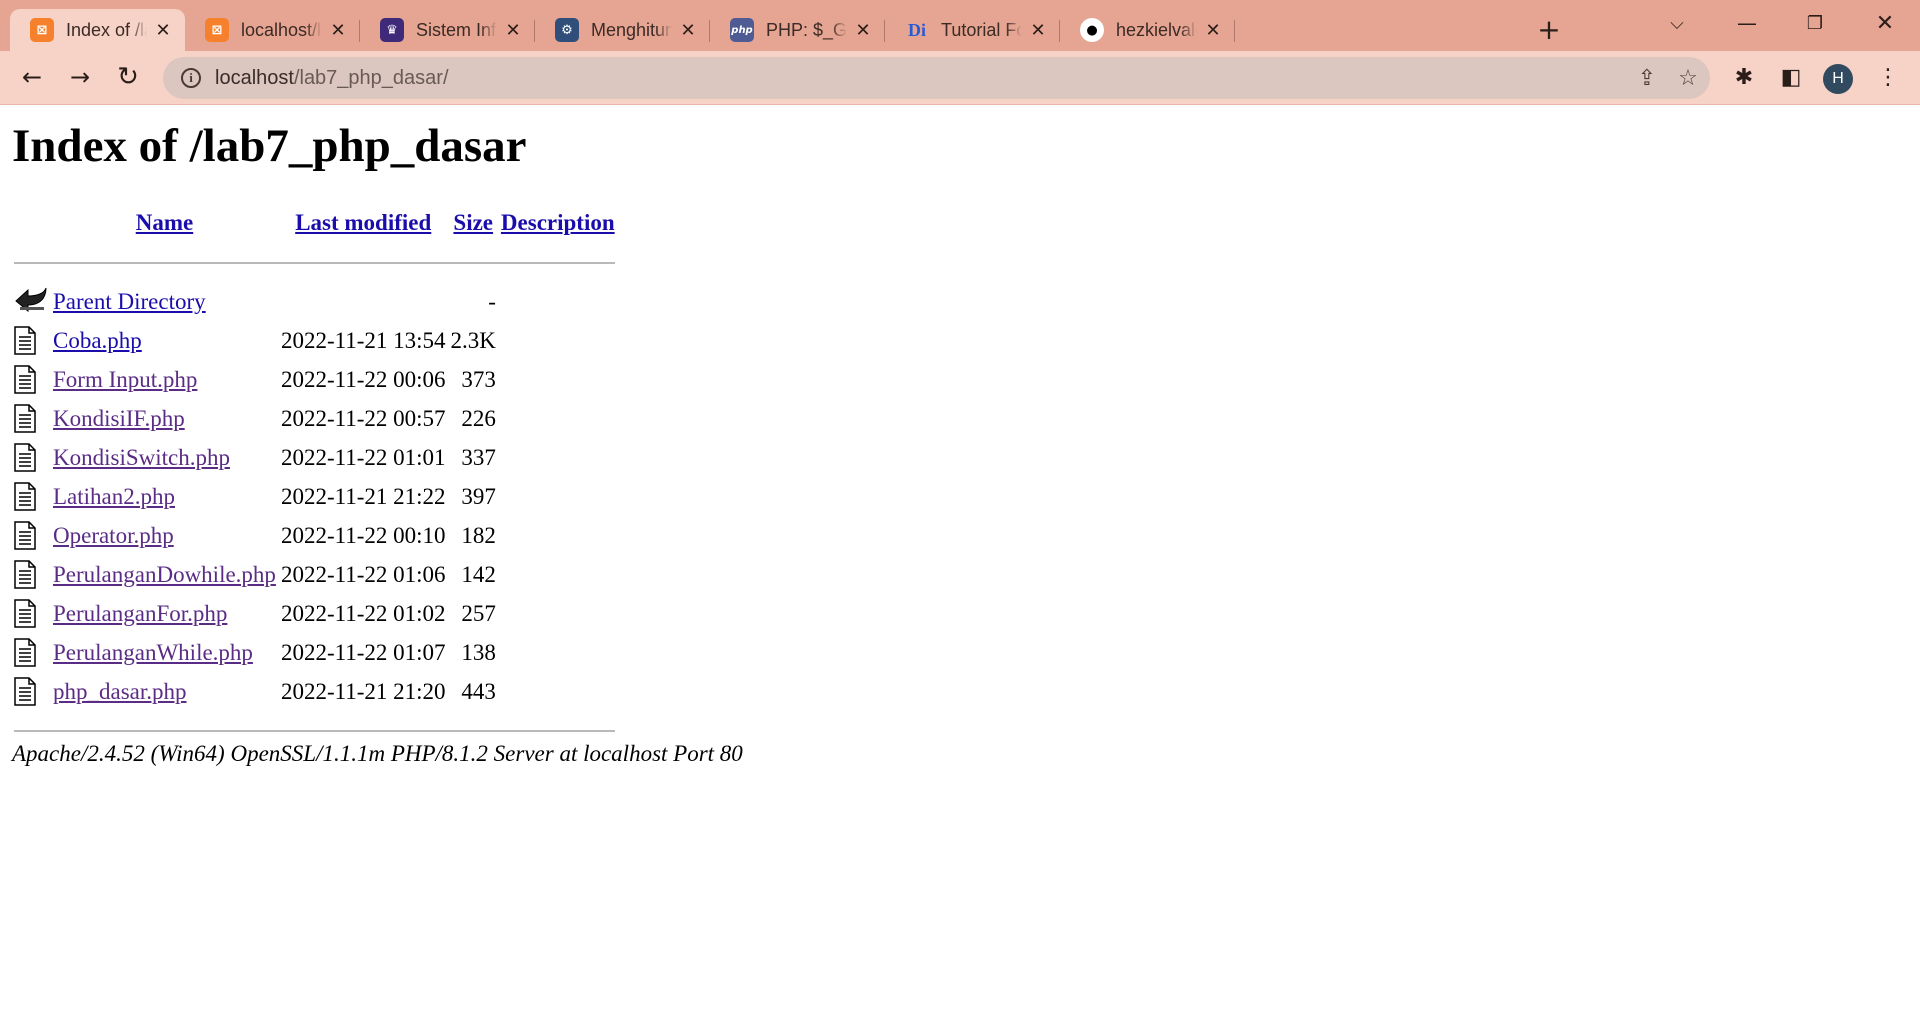 Image resolution: width=1920 pixels, height=1009 pixels. What do you see at coordinates (97, 340) in the screenshot?
I see `file-link: Coba.php` at bounding box center [97, 340].